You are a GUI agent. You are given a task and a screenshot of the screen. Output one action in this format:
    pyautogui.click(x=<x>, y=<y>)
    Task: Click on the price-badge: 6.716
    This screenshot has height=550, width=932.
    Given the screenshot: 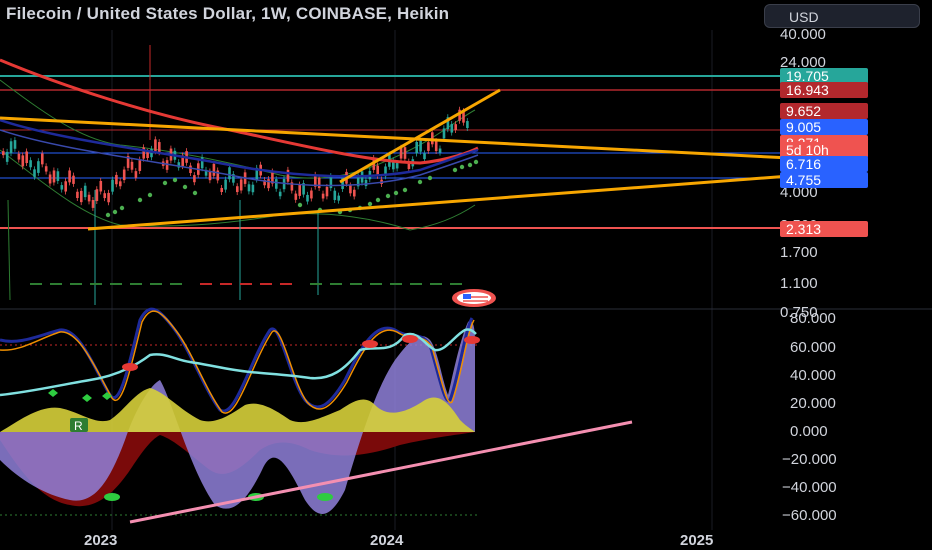 What is the action you would take?
    pyautogui.click(x=824, y=164)
    